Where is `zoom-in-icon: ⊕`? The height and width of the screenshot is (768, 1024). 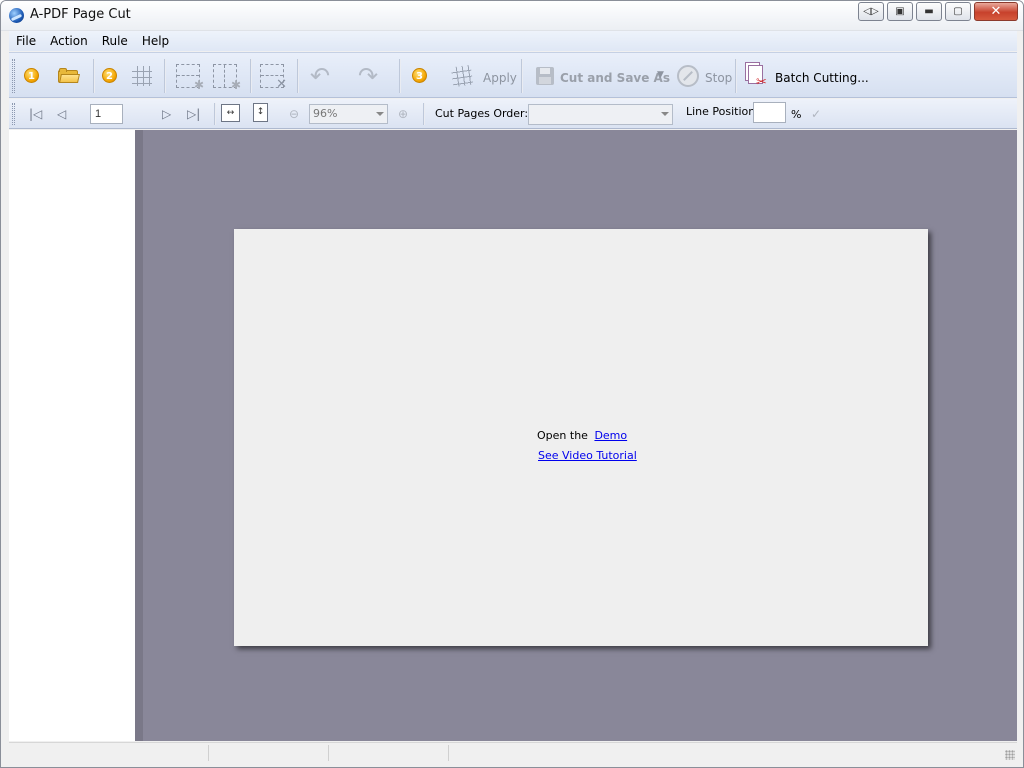
zoom-in-icon: ⊕ is located at coordinates (403, 114).